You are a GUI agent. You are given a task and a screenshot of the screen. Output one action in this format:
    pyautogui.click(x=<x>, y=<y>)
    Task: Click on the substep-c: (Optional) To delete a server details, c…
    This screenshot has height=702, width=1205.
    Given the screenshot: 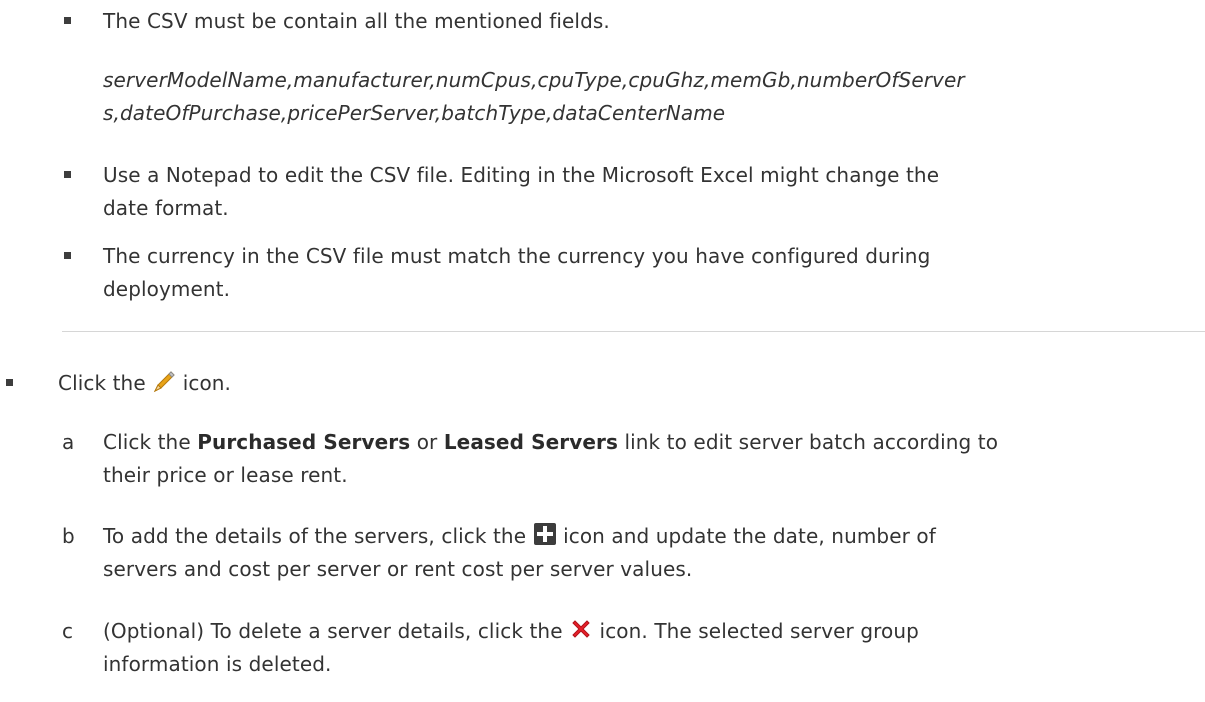 What is the action you would take?
    pyautogui.click(x=511, y=632)
    